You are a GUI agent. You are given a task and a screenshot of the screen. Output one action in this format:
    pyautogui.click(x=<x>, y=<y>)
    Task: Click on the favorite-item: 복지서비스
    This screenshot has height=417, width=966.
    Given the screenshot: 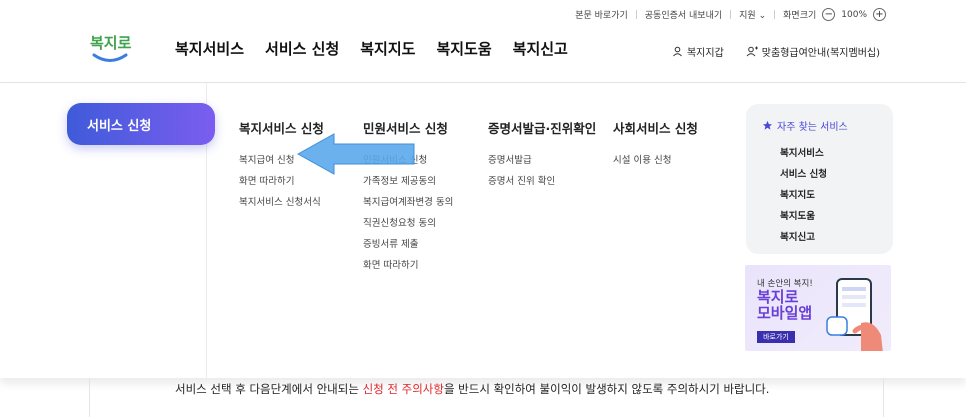 What is the action you would take?
    pyautogui.click(x=836, y=155)
    